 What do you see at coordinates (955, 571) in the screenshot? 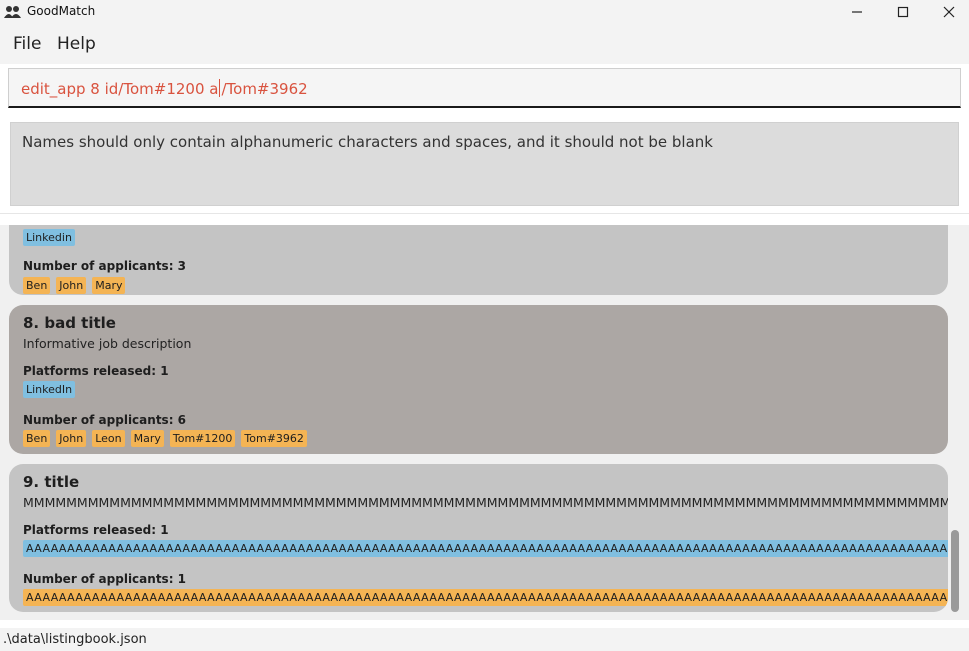
I see `scrollbar-thumb` at bounding box center [955, 571].